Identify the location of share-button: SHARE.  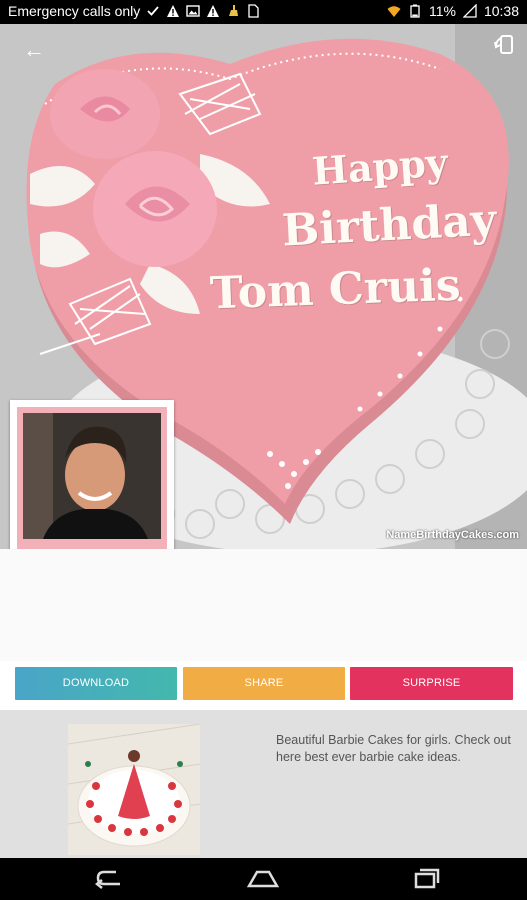
(264, 683).